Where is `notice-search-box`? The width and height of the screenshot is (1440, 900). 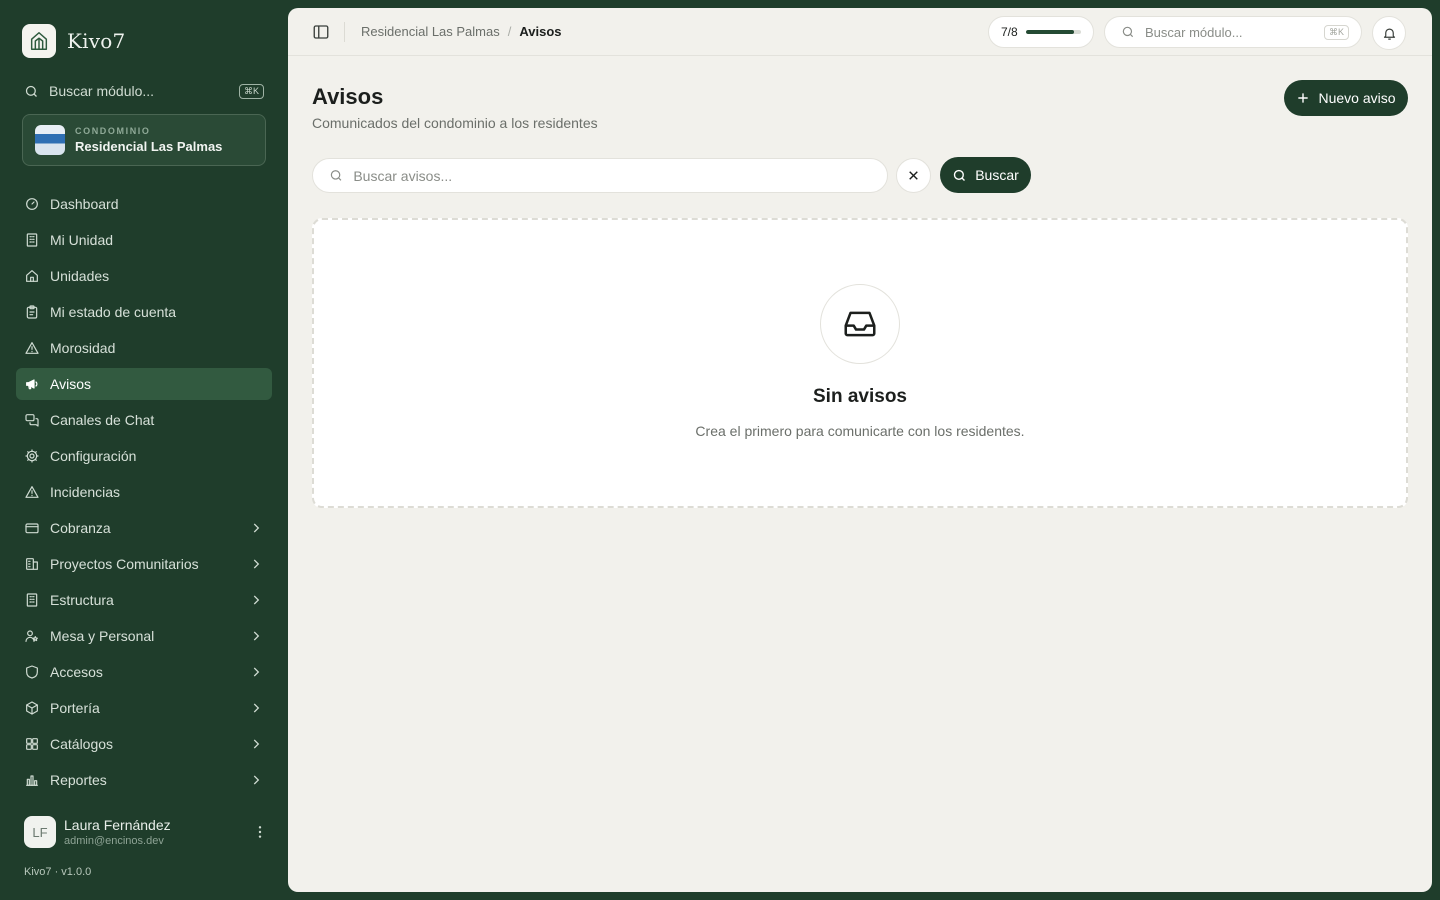
notice-search-box is located at coordinates (600, 175).